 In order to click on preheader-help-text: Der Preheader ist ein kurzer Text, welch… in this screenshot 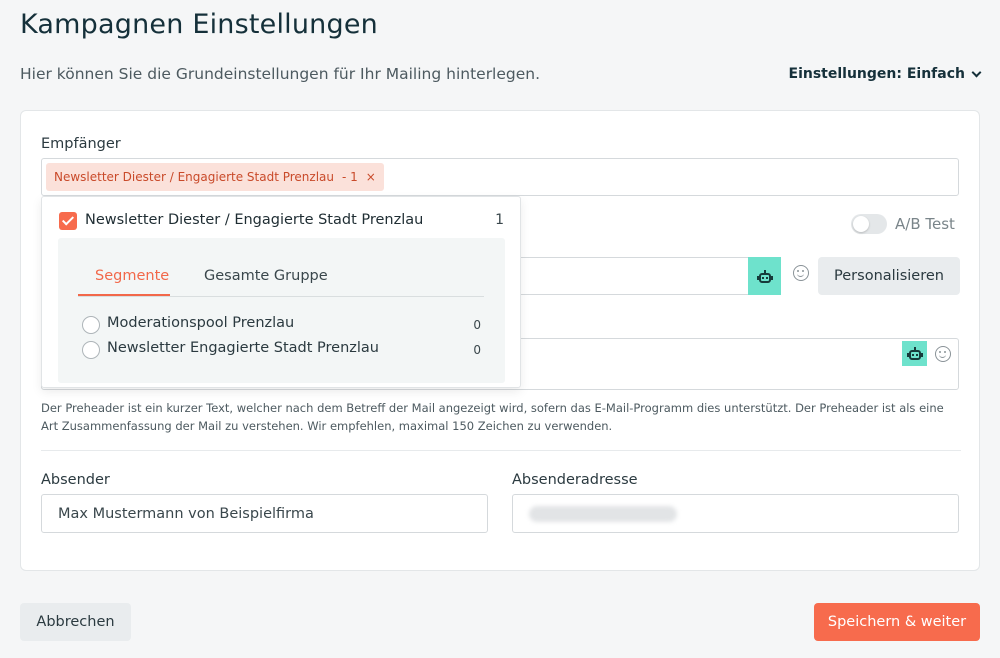, I will do `click(492, 417)`.